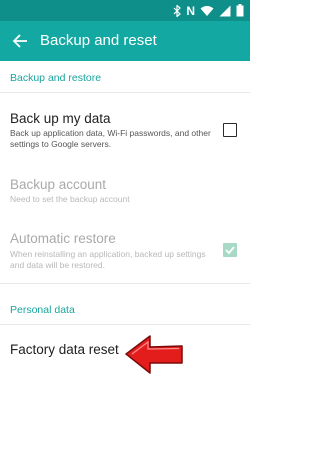 The width and height of the screenshot is (320, 451). What do you see at coordinates (58, 184) in the screenshot?
I see `setting-title: Backup account` at bounding box center [58, 184].